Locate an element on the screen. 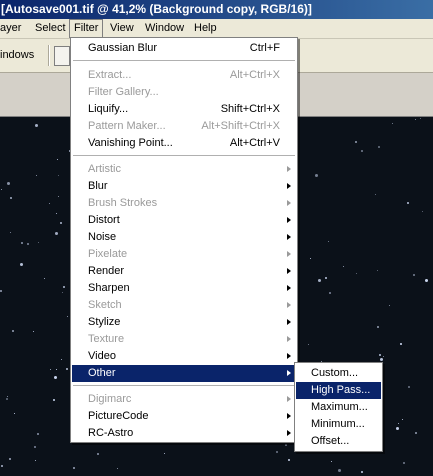 The width and height of the screenshot is (433, 476). stylize-label: Stylize is located at coordinates (104, 322).